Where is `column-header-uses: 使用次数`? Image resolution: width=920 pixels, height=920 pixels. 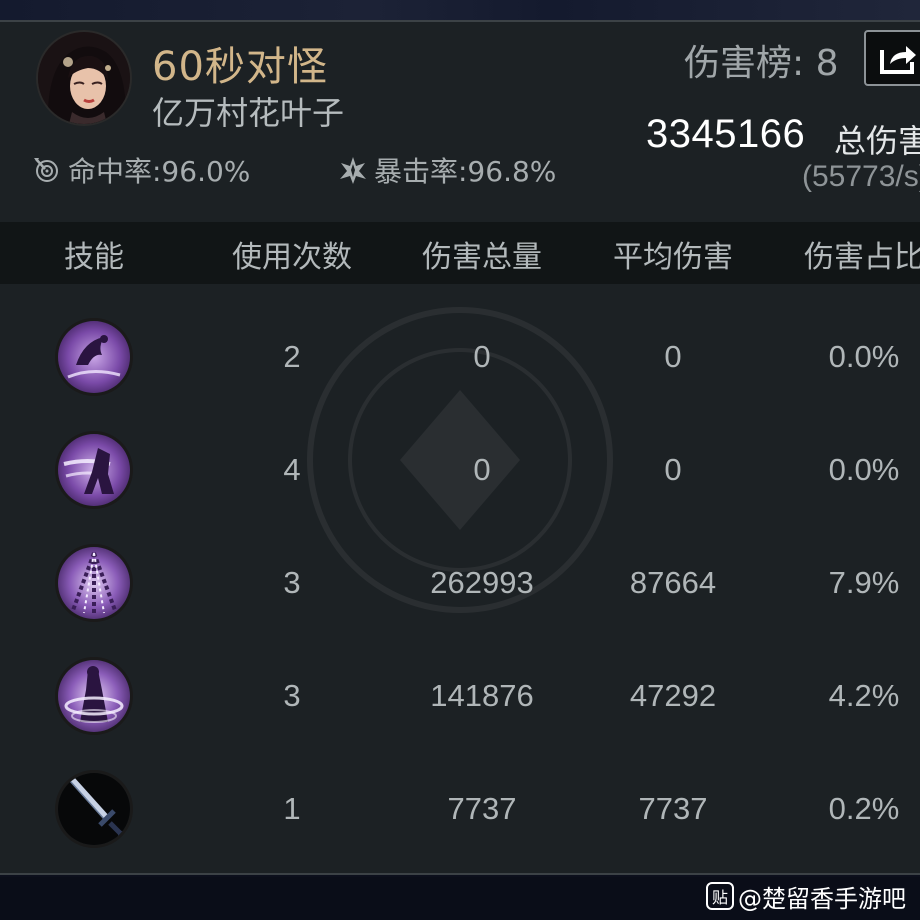 column-header-uses: 使用次数 is located at coordinates (292, 254).